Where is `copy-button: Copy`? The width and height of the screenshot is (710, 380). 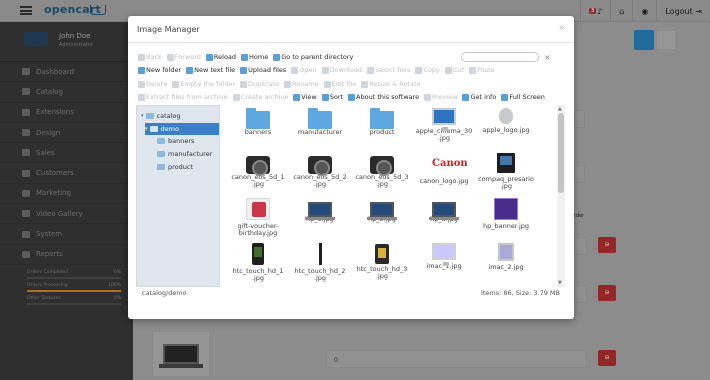
copy-button: Copy is located at coordinates (427, 70).